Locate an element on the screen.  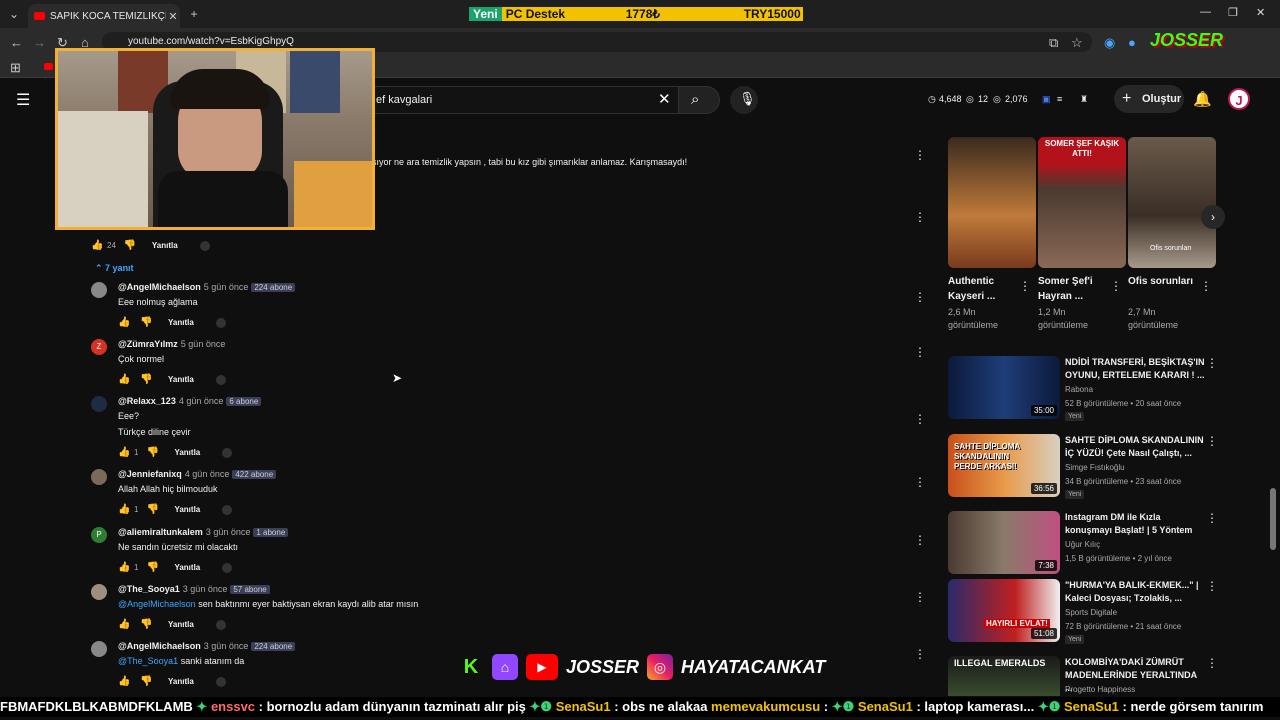
apps-grid-icon: ⊞ is located at coordinates (15, 68).